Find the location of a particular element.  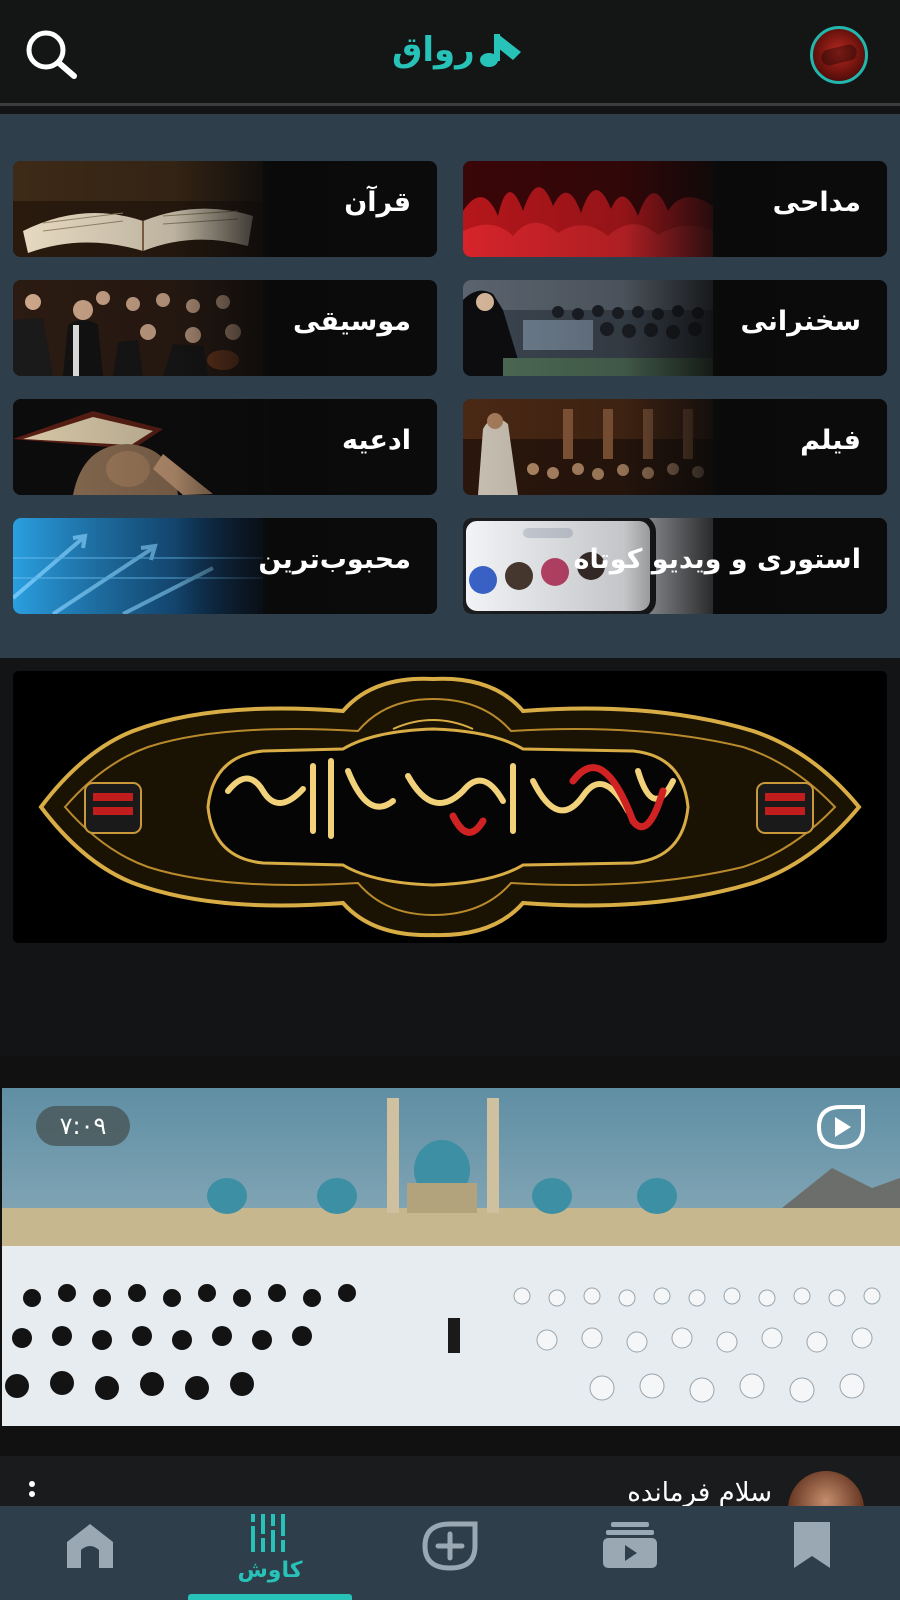

category-label: موسیقی is located at coordinates (352, 321).